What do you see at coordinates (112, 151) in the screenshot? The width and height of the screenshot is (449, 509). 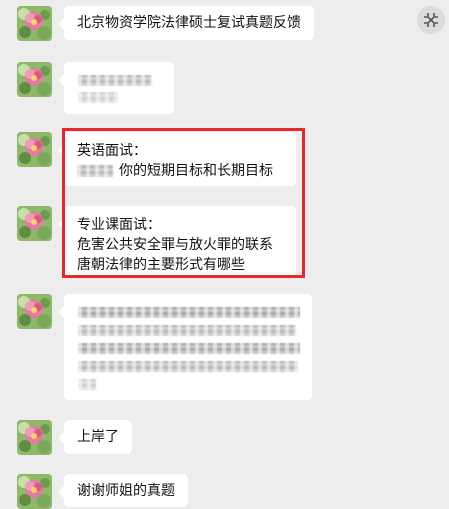 I see `message-text: 英语面试：` at bounding box center [112, 151].